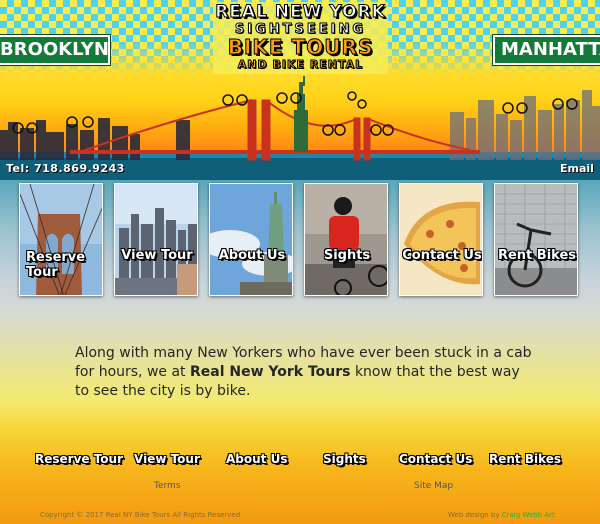  Describe the element at coordinates (300, 47) in the screenshot. I see `logo-line-3: BIKE TOURS` at that location.